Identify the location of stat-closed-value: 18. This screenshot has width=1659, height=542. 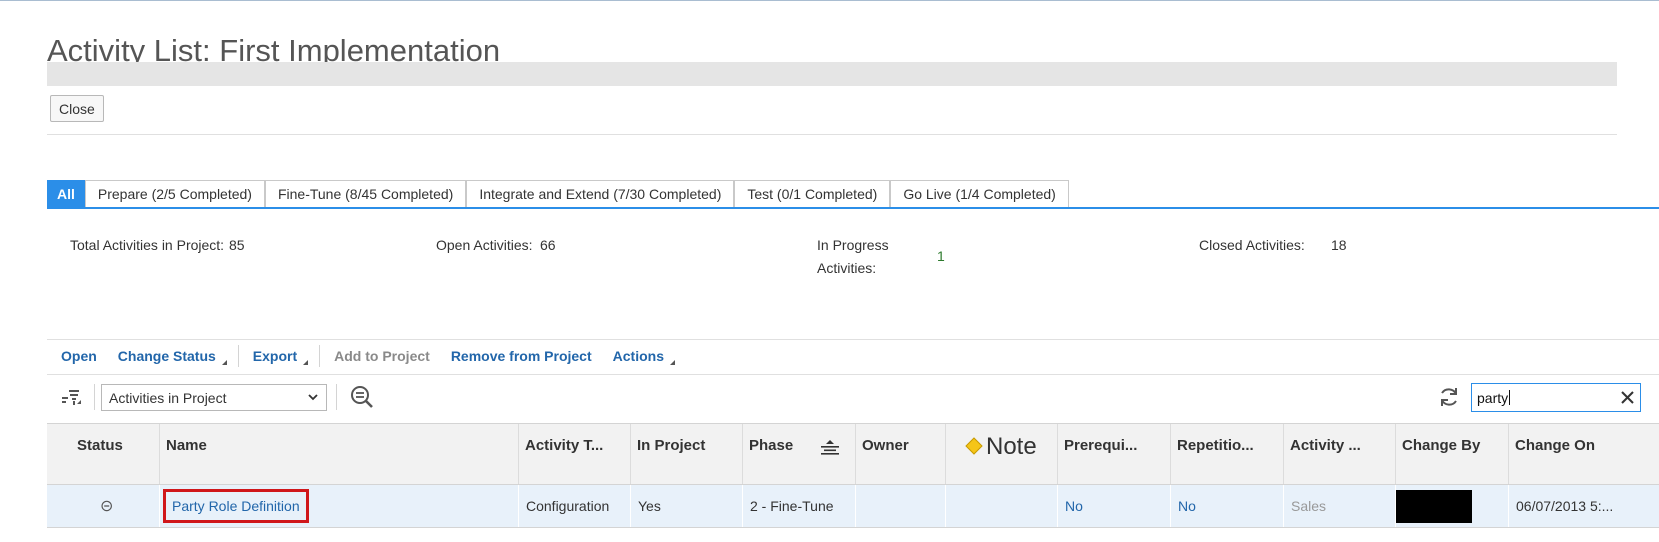
(1339, 245).